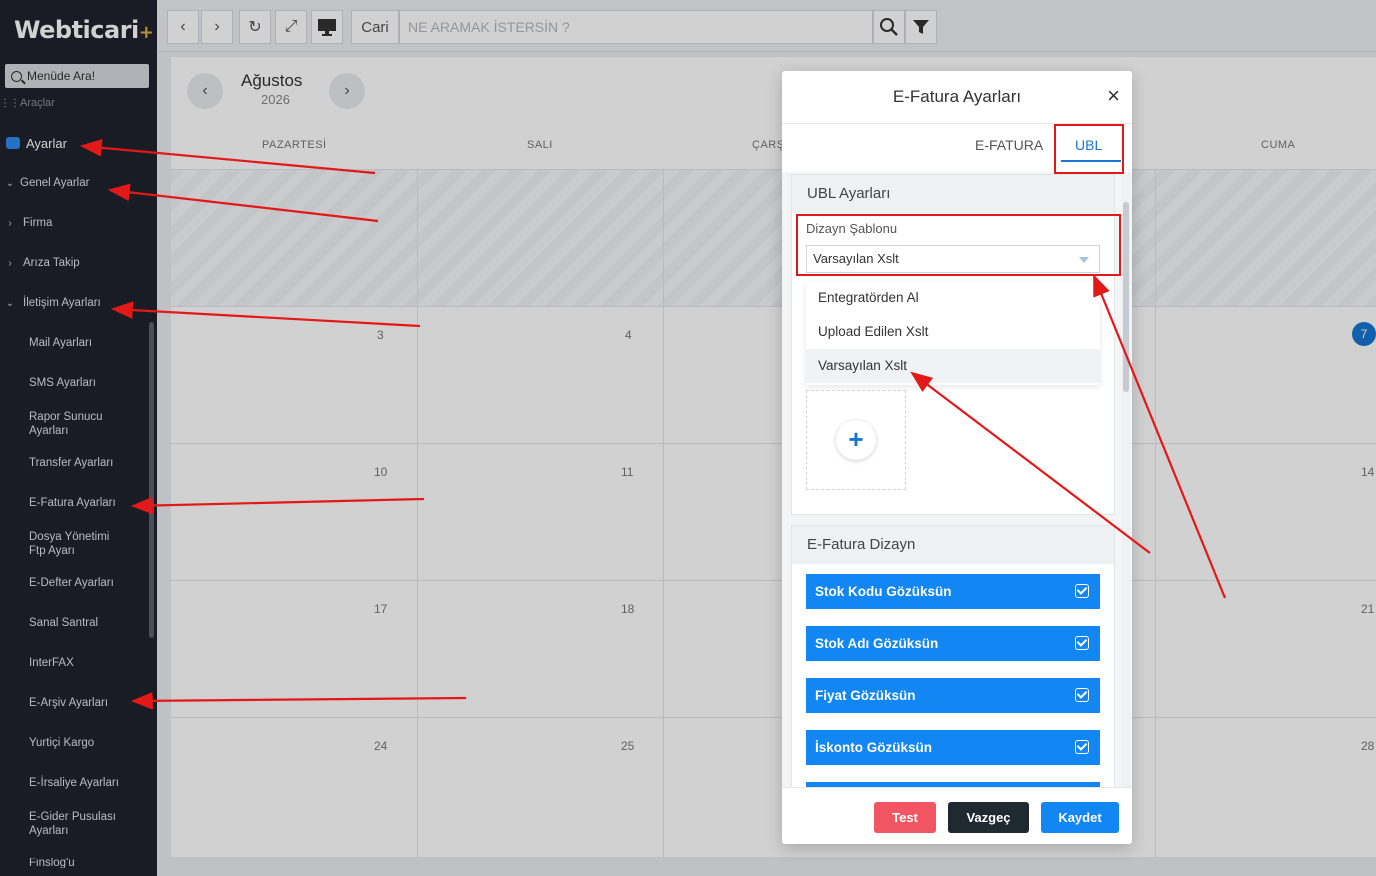 Image resolution: width=1376 pixels, height=876 pixels. I want to click on plus-icon: +, so click(856, 440).